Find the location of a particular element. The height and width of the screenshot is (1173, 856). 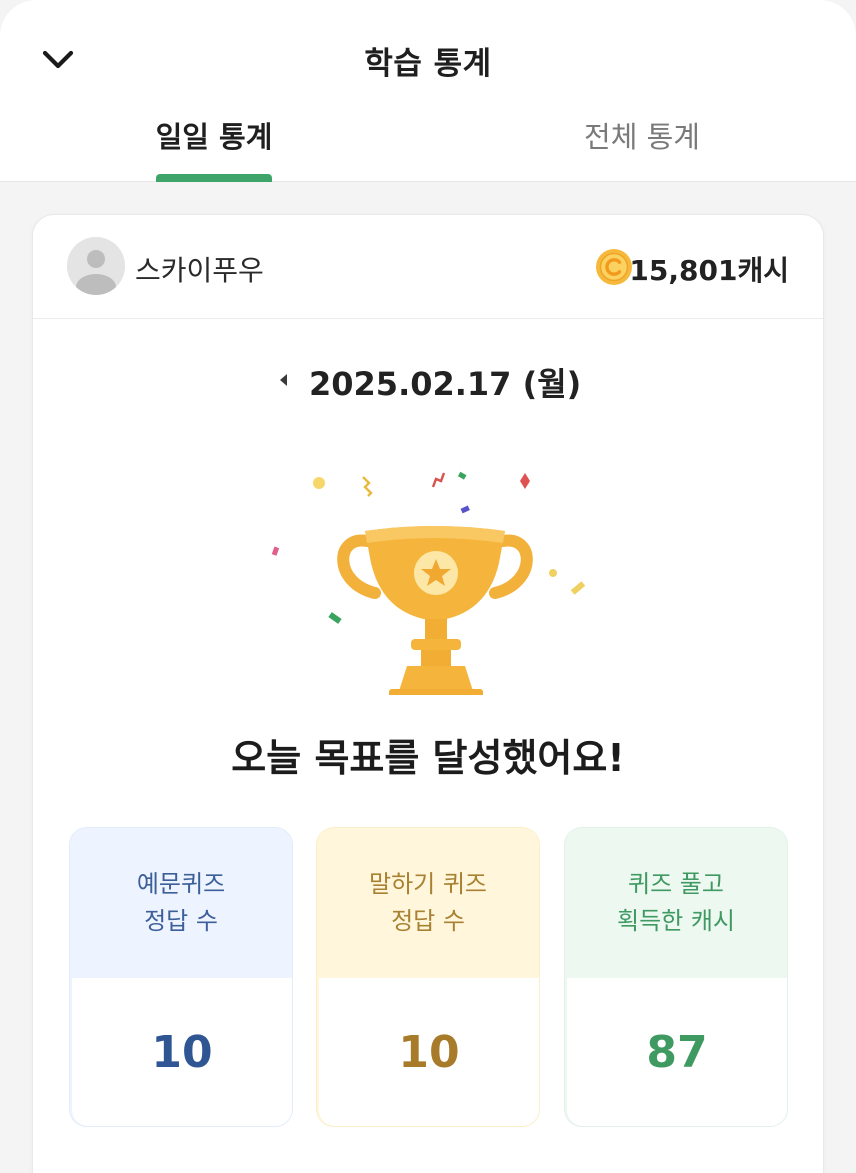

caret-left-icon is located at coordinates (283, 380).